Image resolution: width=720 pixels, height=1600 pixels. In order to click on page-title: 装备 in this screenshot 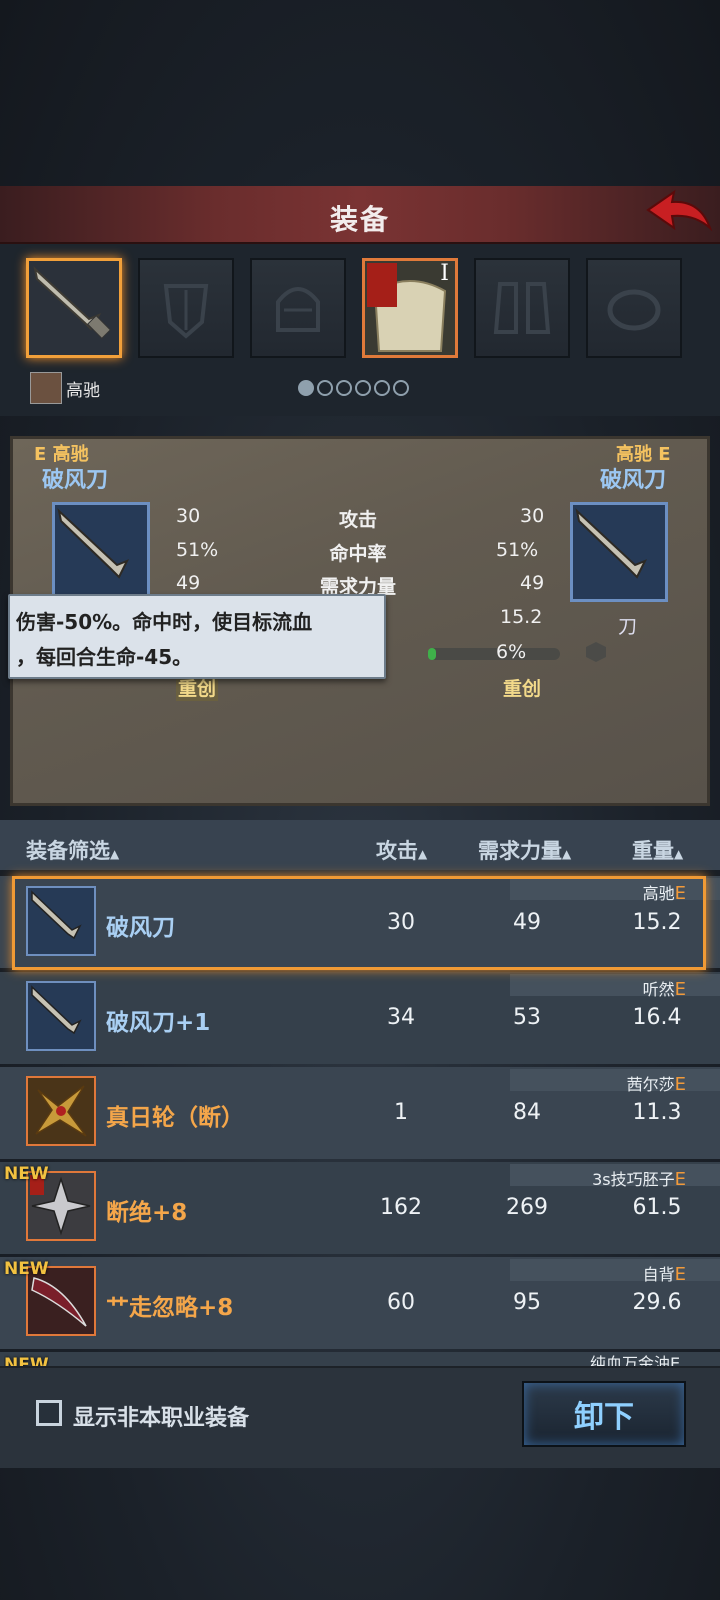, I will do `click(359, 219)`.